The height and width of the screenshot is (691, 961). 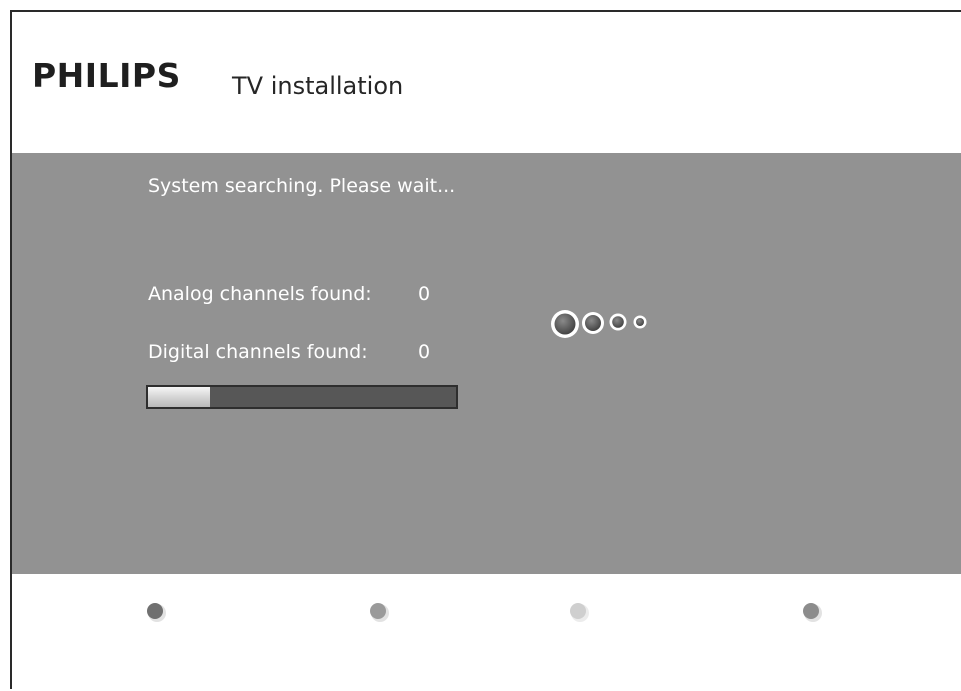 I want to click on blue-key-icon, so click(x=812, y=612).